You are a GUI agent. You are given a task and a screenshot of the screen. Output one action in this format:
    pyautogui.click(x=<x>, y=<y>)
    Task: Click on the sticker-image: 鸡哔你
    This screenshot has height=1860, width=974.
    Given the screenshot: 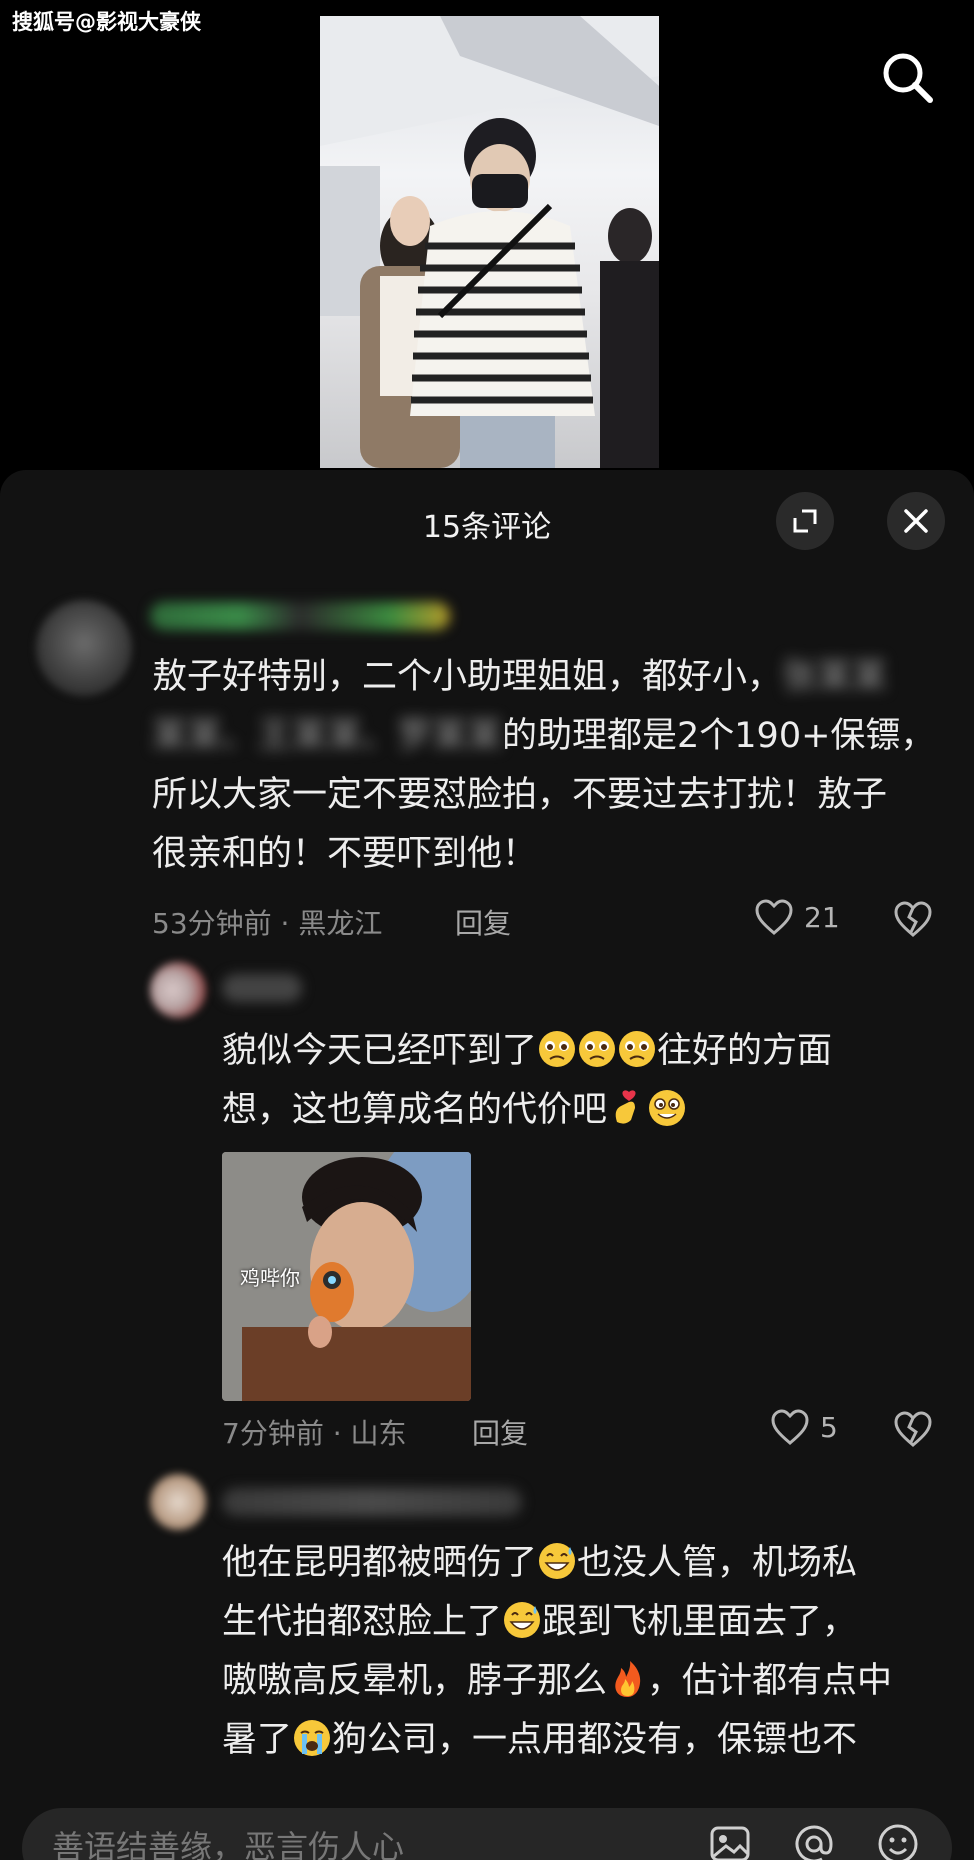 What is the action you would take?
    pyautogui.click(x=346, y=1276)
    